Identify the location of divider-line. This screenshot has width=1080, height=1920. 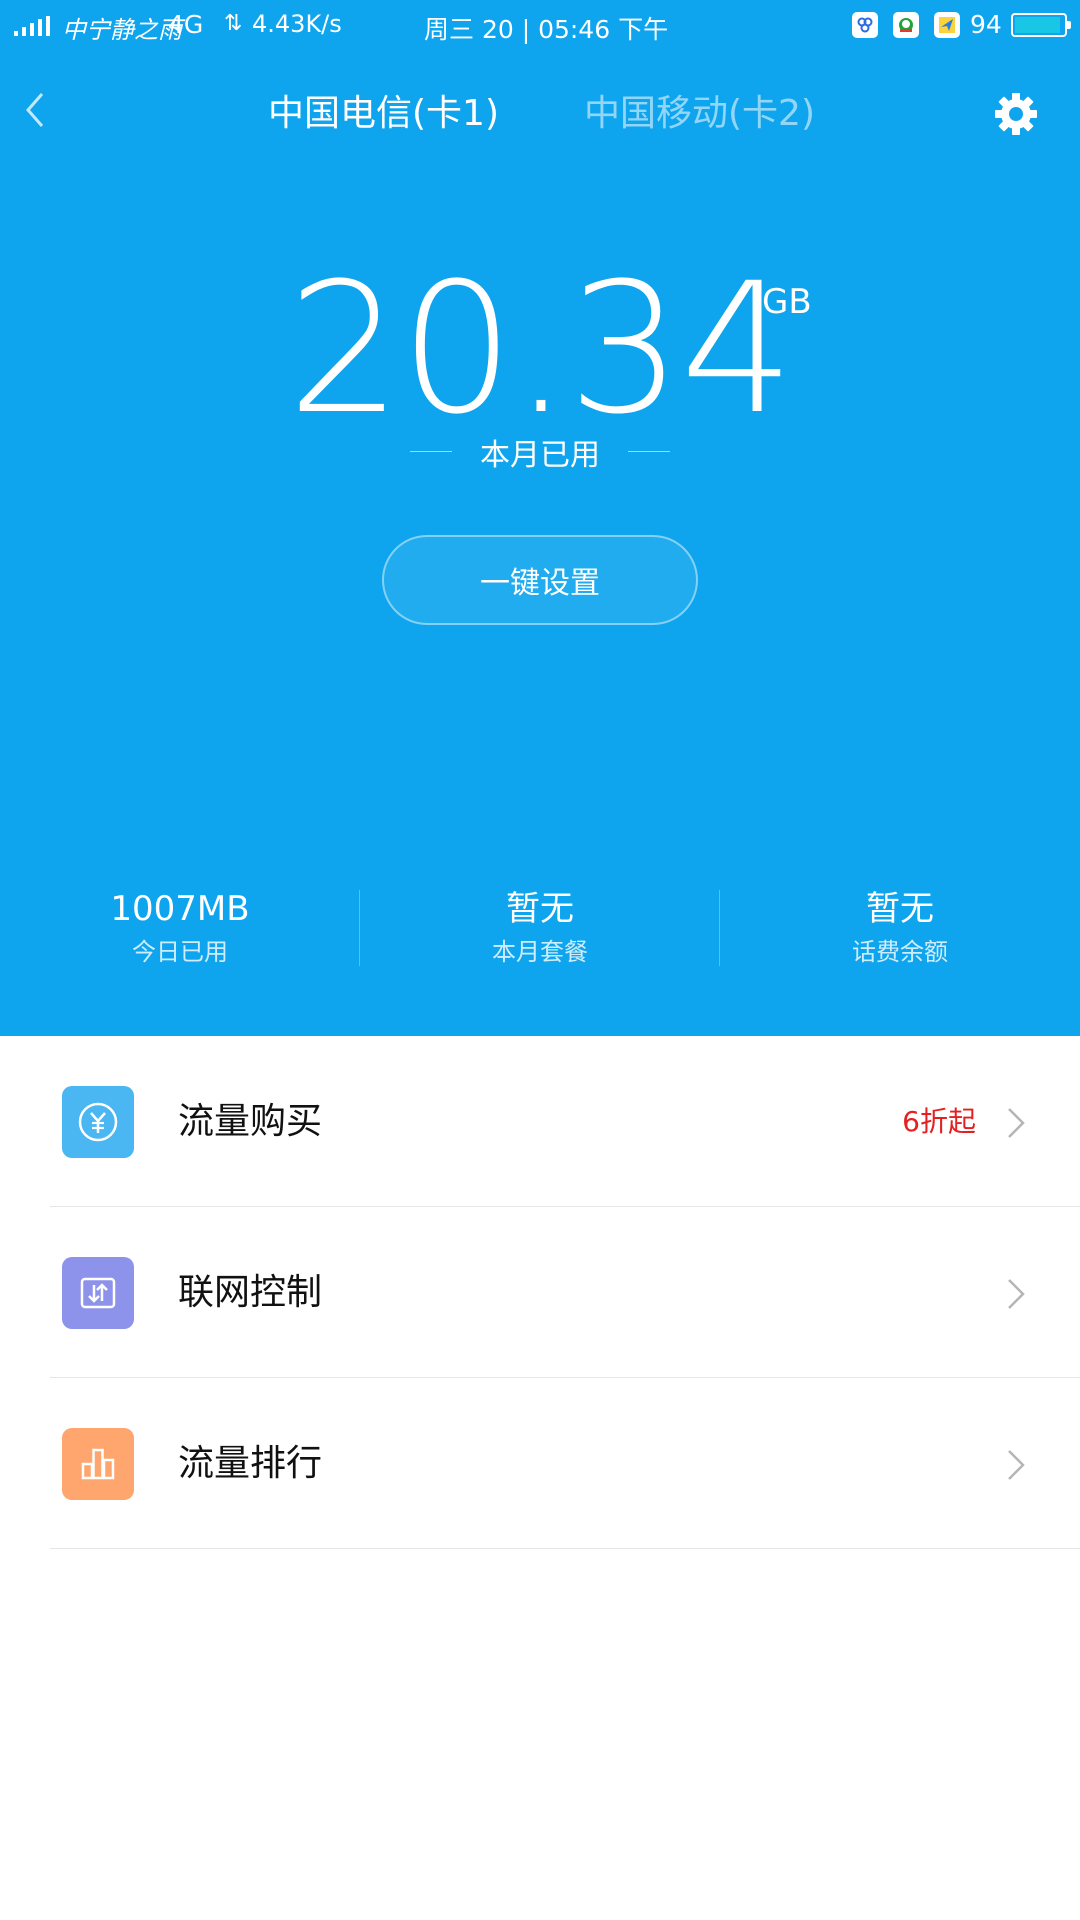
(649, 451).